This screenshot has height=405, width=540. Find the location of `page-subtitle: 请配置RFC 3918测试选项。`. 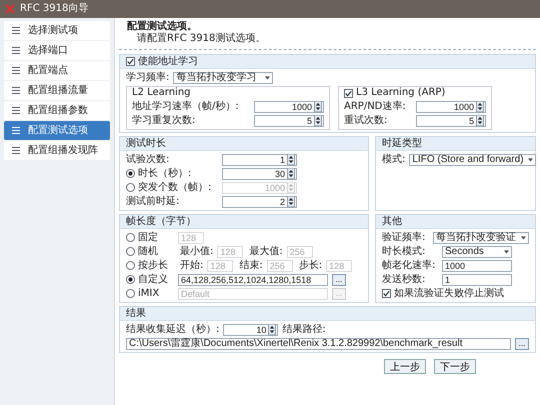

page-subtitle: 请配置RFC 3918测试选项。 is located at coordinates (201, 39).